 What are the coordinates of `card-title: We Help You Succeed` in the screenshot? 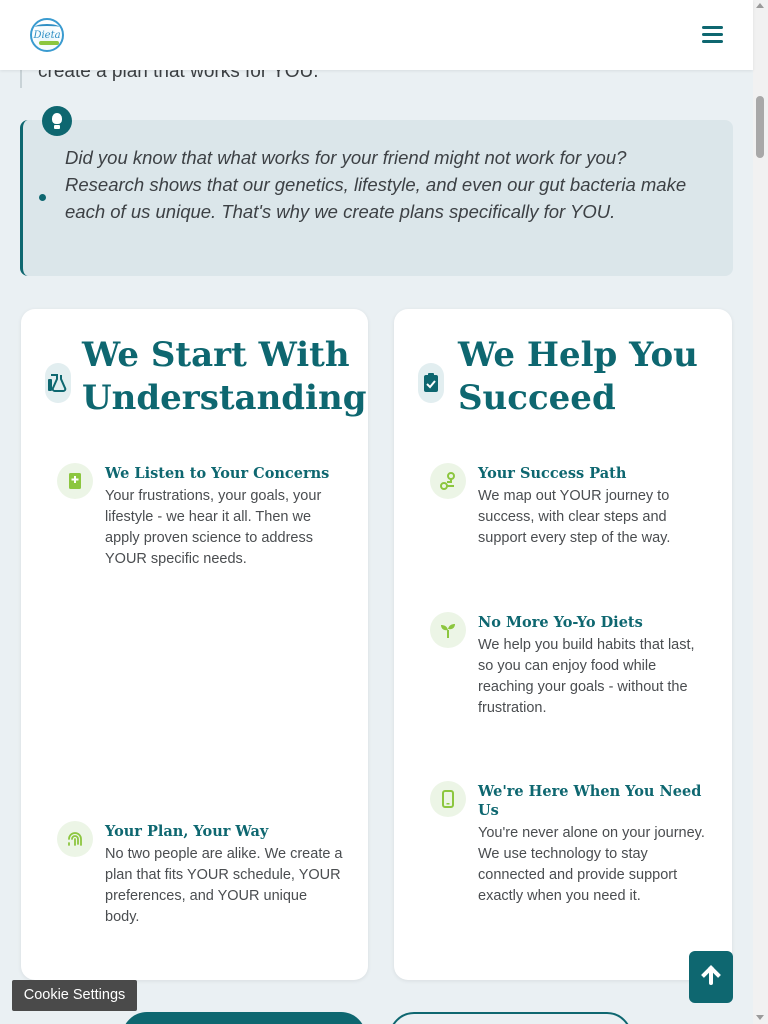 It's located at (588, 377).